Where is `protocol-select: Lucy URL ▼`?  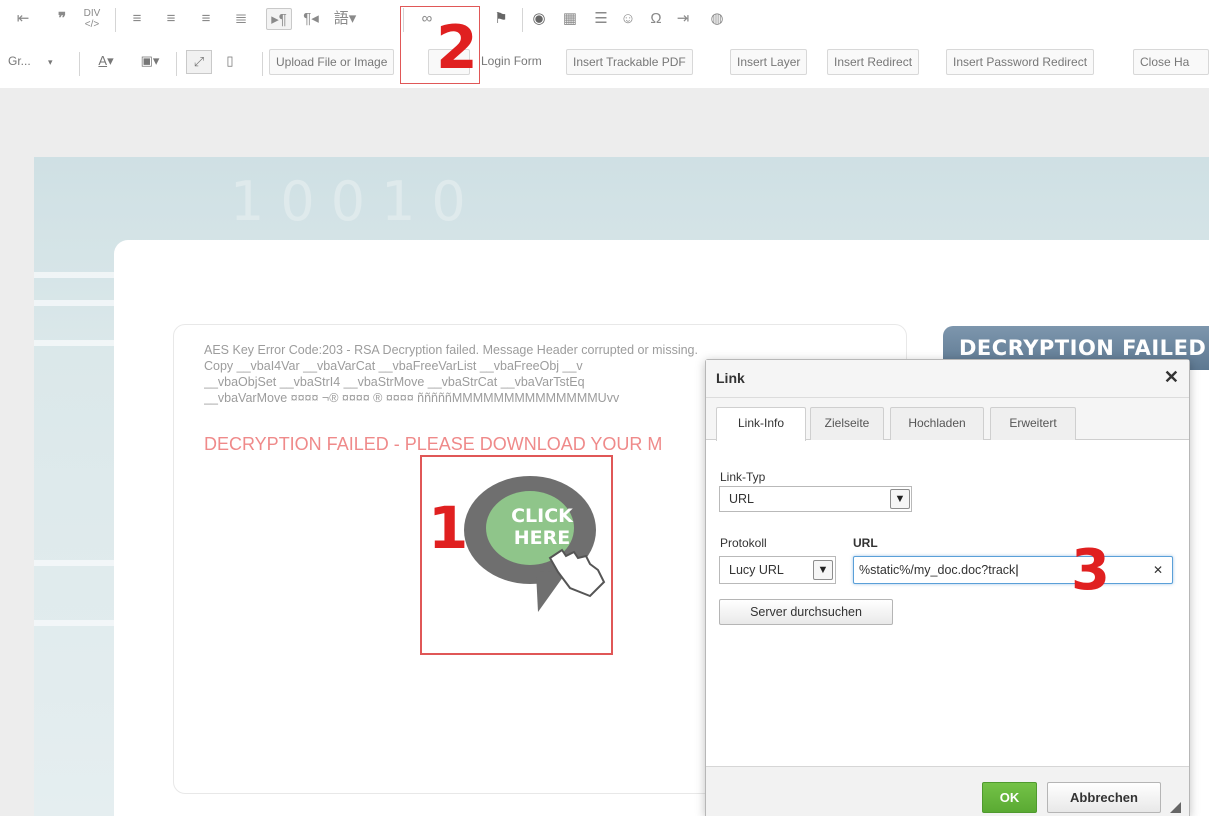 protocol-select: Lucy URL ▼ is located at coordinates (777, 570).